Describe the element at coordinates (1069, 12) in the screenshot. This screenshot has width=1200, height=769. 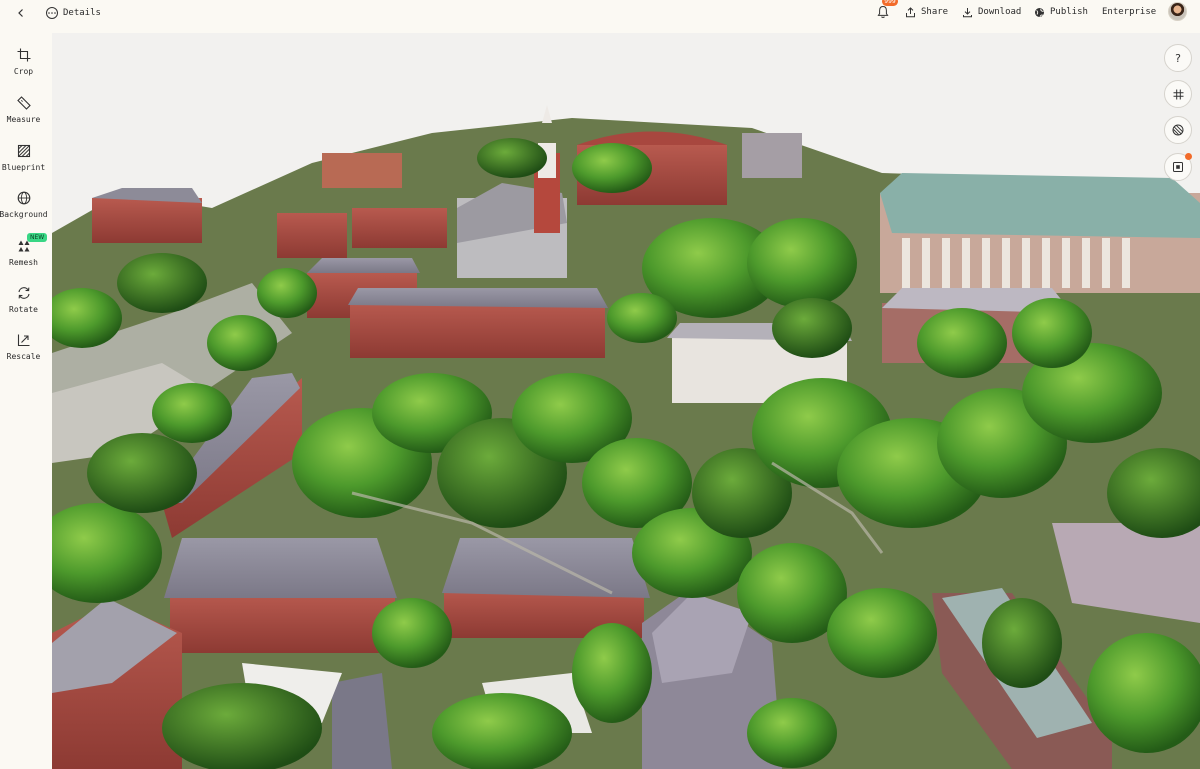
I see `publish-label: Publish` at that location.